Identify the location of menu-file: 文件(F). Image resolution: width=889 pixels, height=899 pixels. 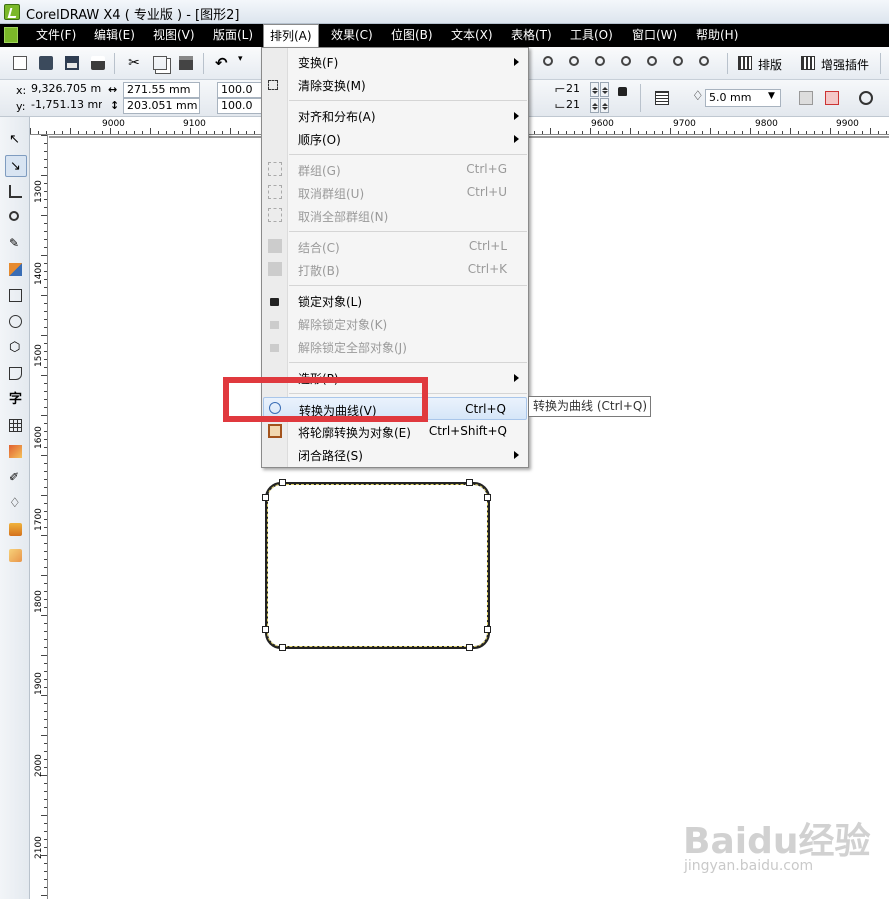
(56, 35).